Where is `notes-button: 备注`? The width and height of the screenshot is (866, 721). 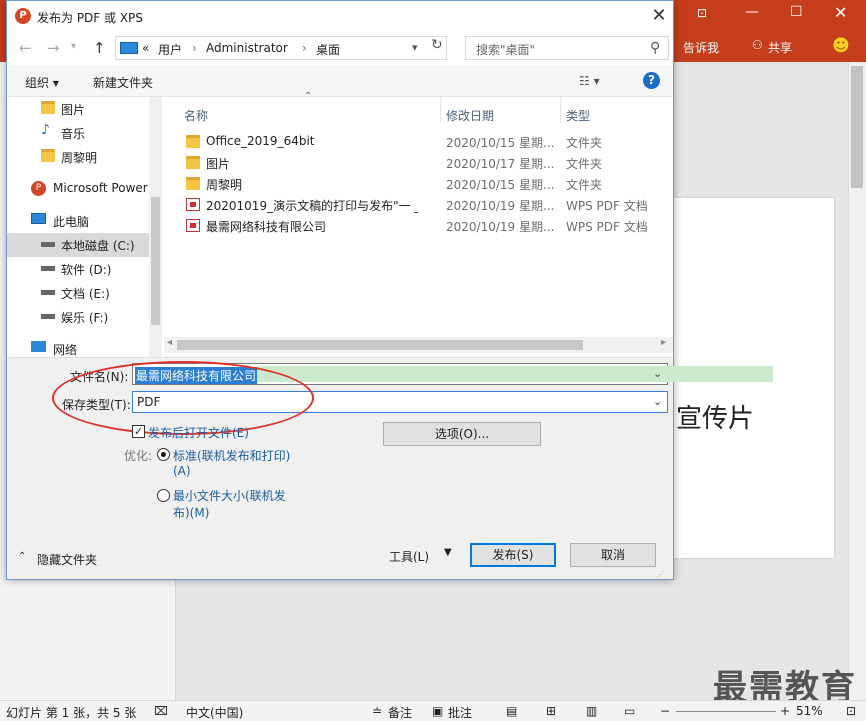 notes-button: 备注 is located at coordinates (400, 712).